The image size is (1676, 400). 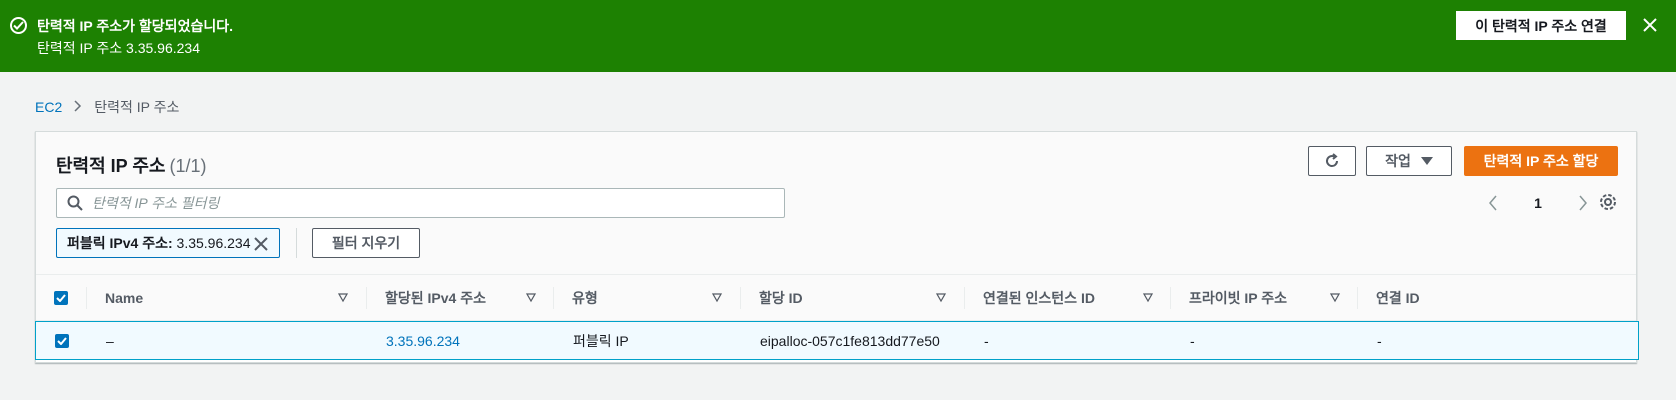 I want to click on search-field, so click(x=420, y=203).